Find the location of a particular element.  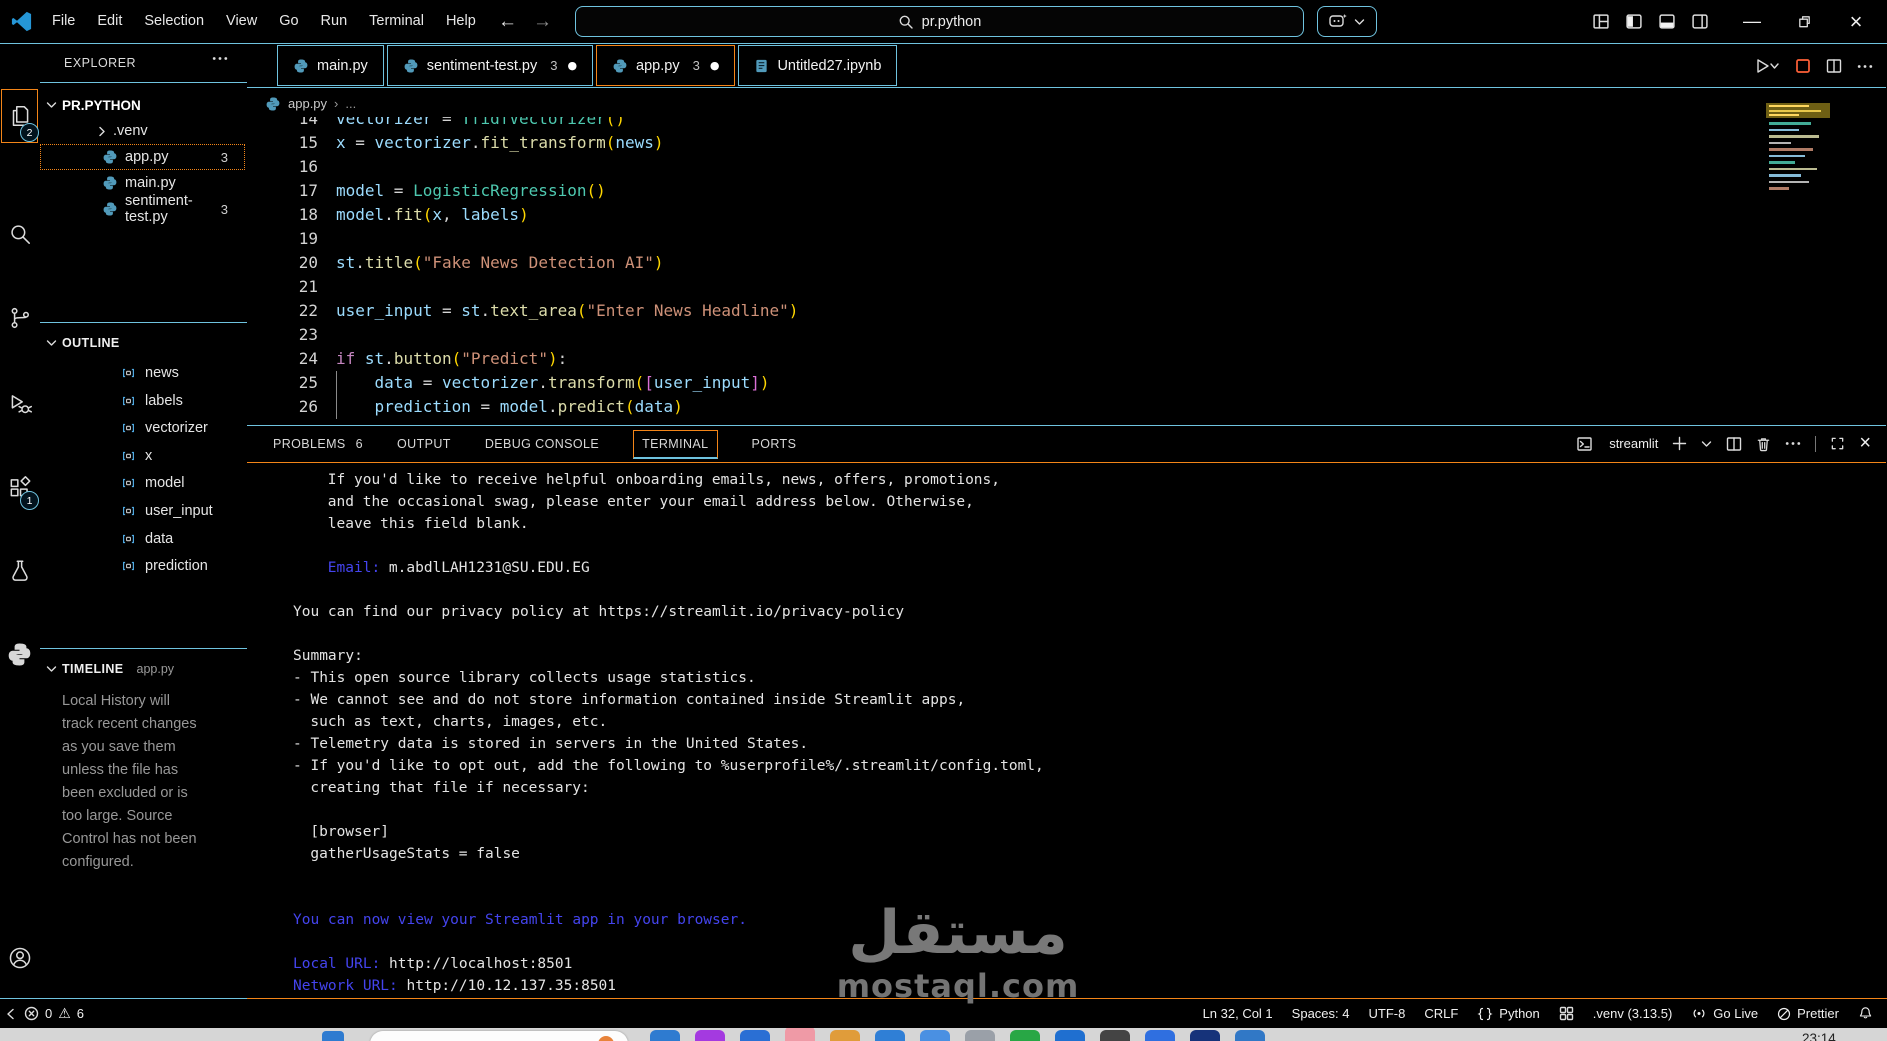

panel-tab-output: OUTPUT is located at coordinates (424, 444).